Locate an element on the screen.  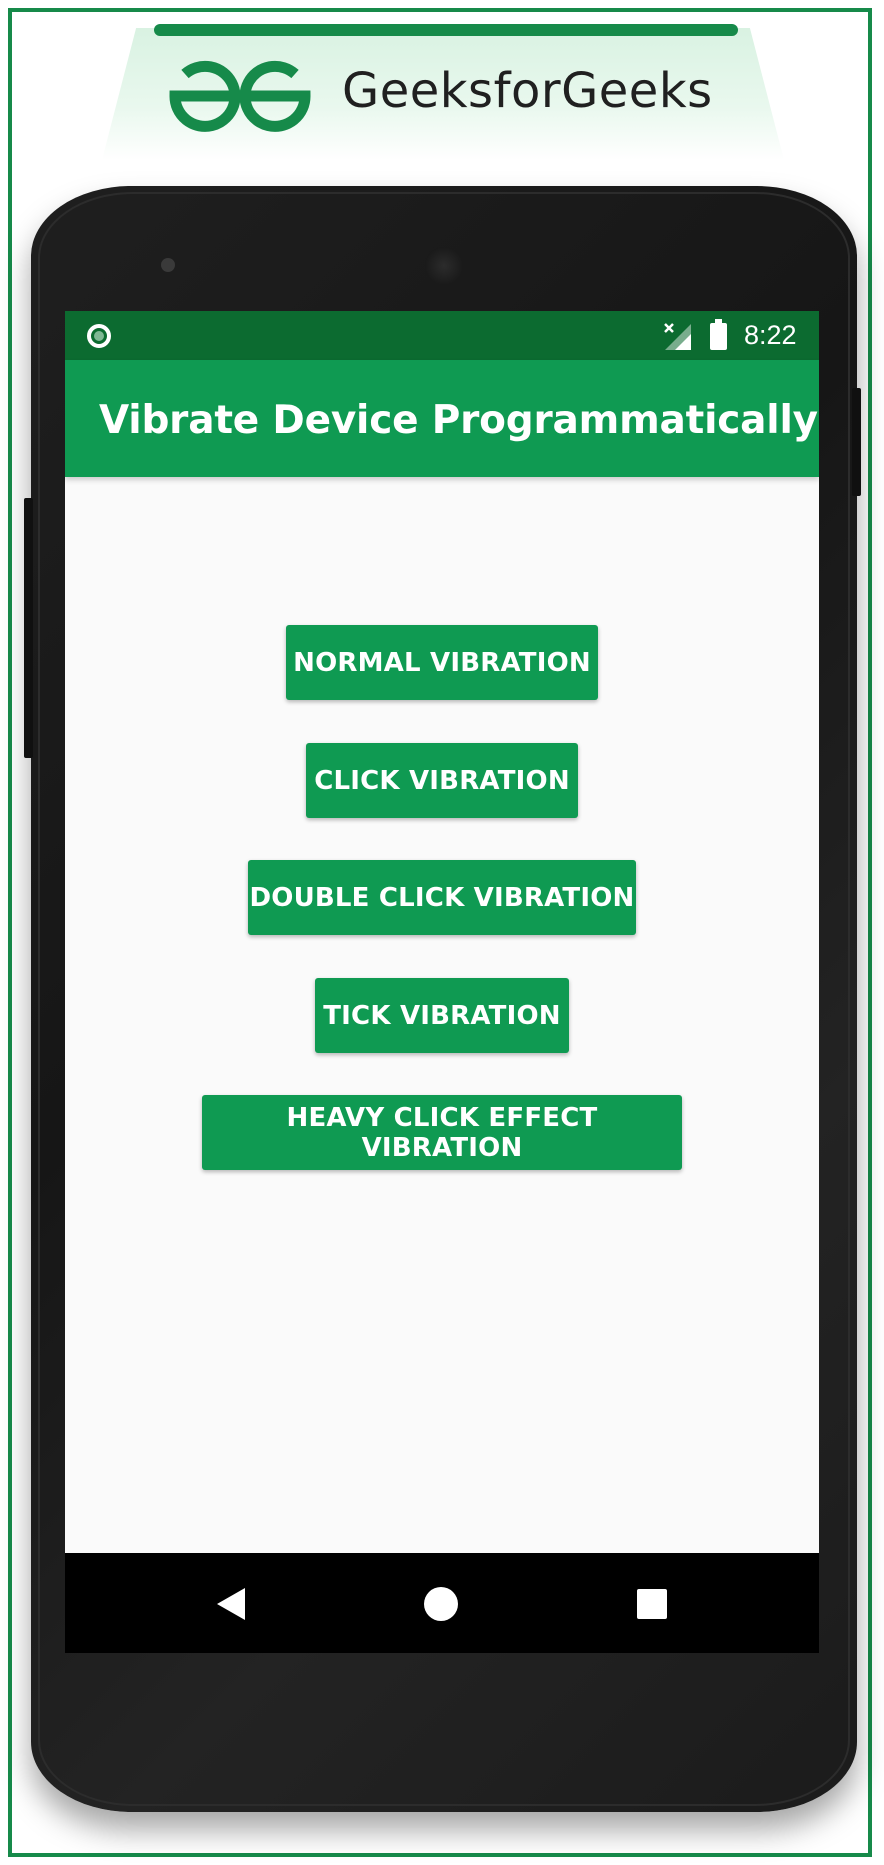
power-button is located at coordinates (856, 442).